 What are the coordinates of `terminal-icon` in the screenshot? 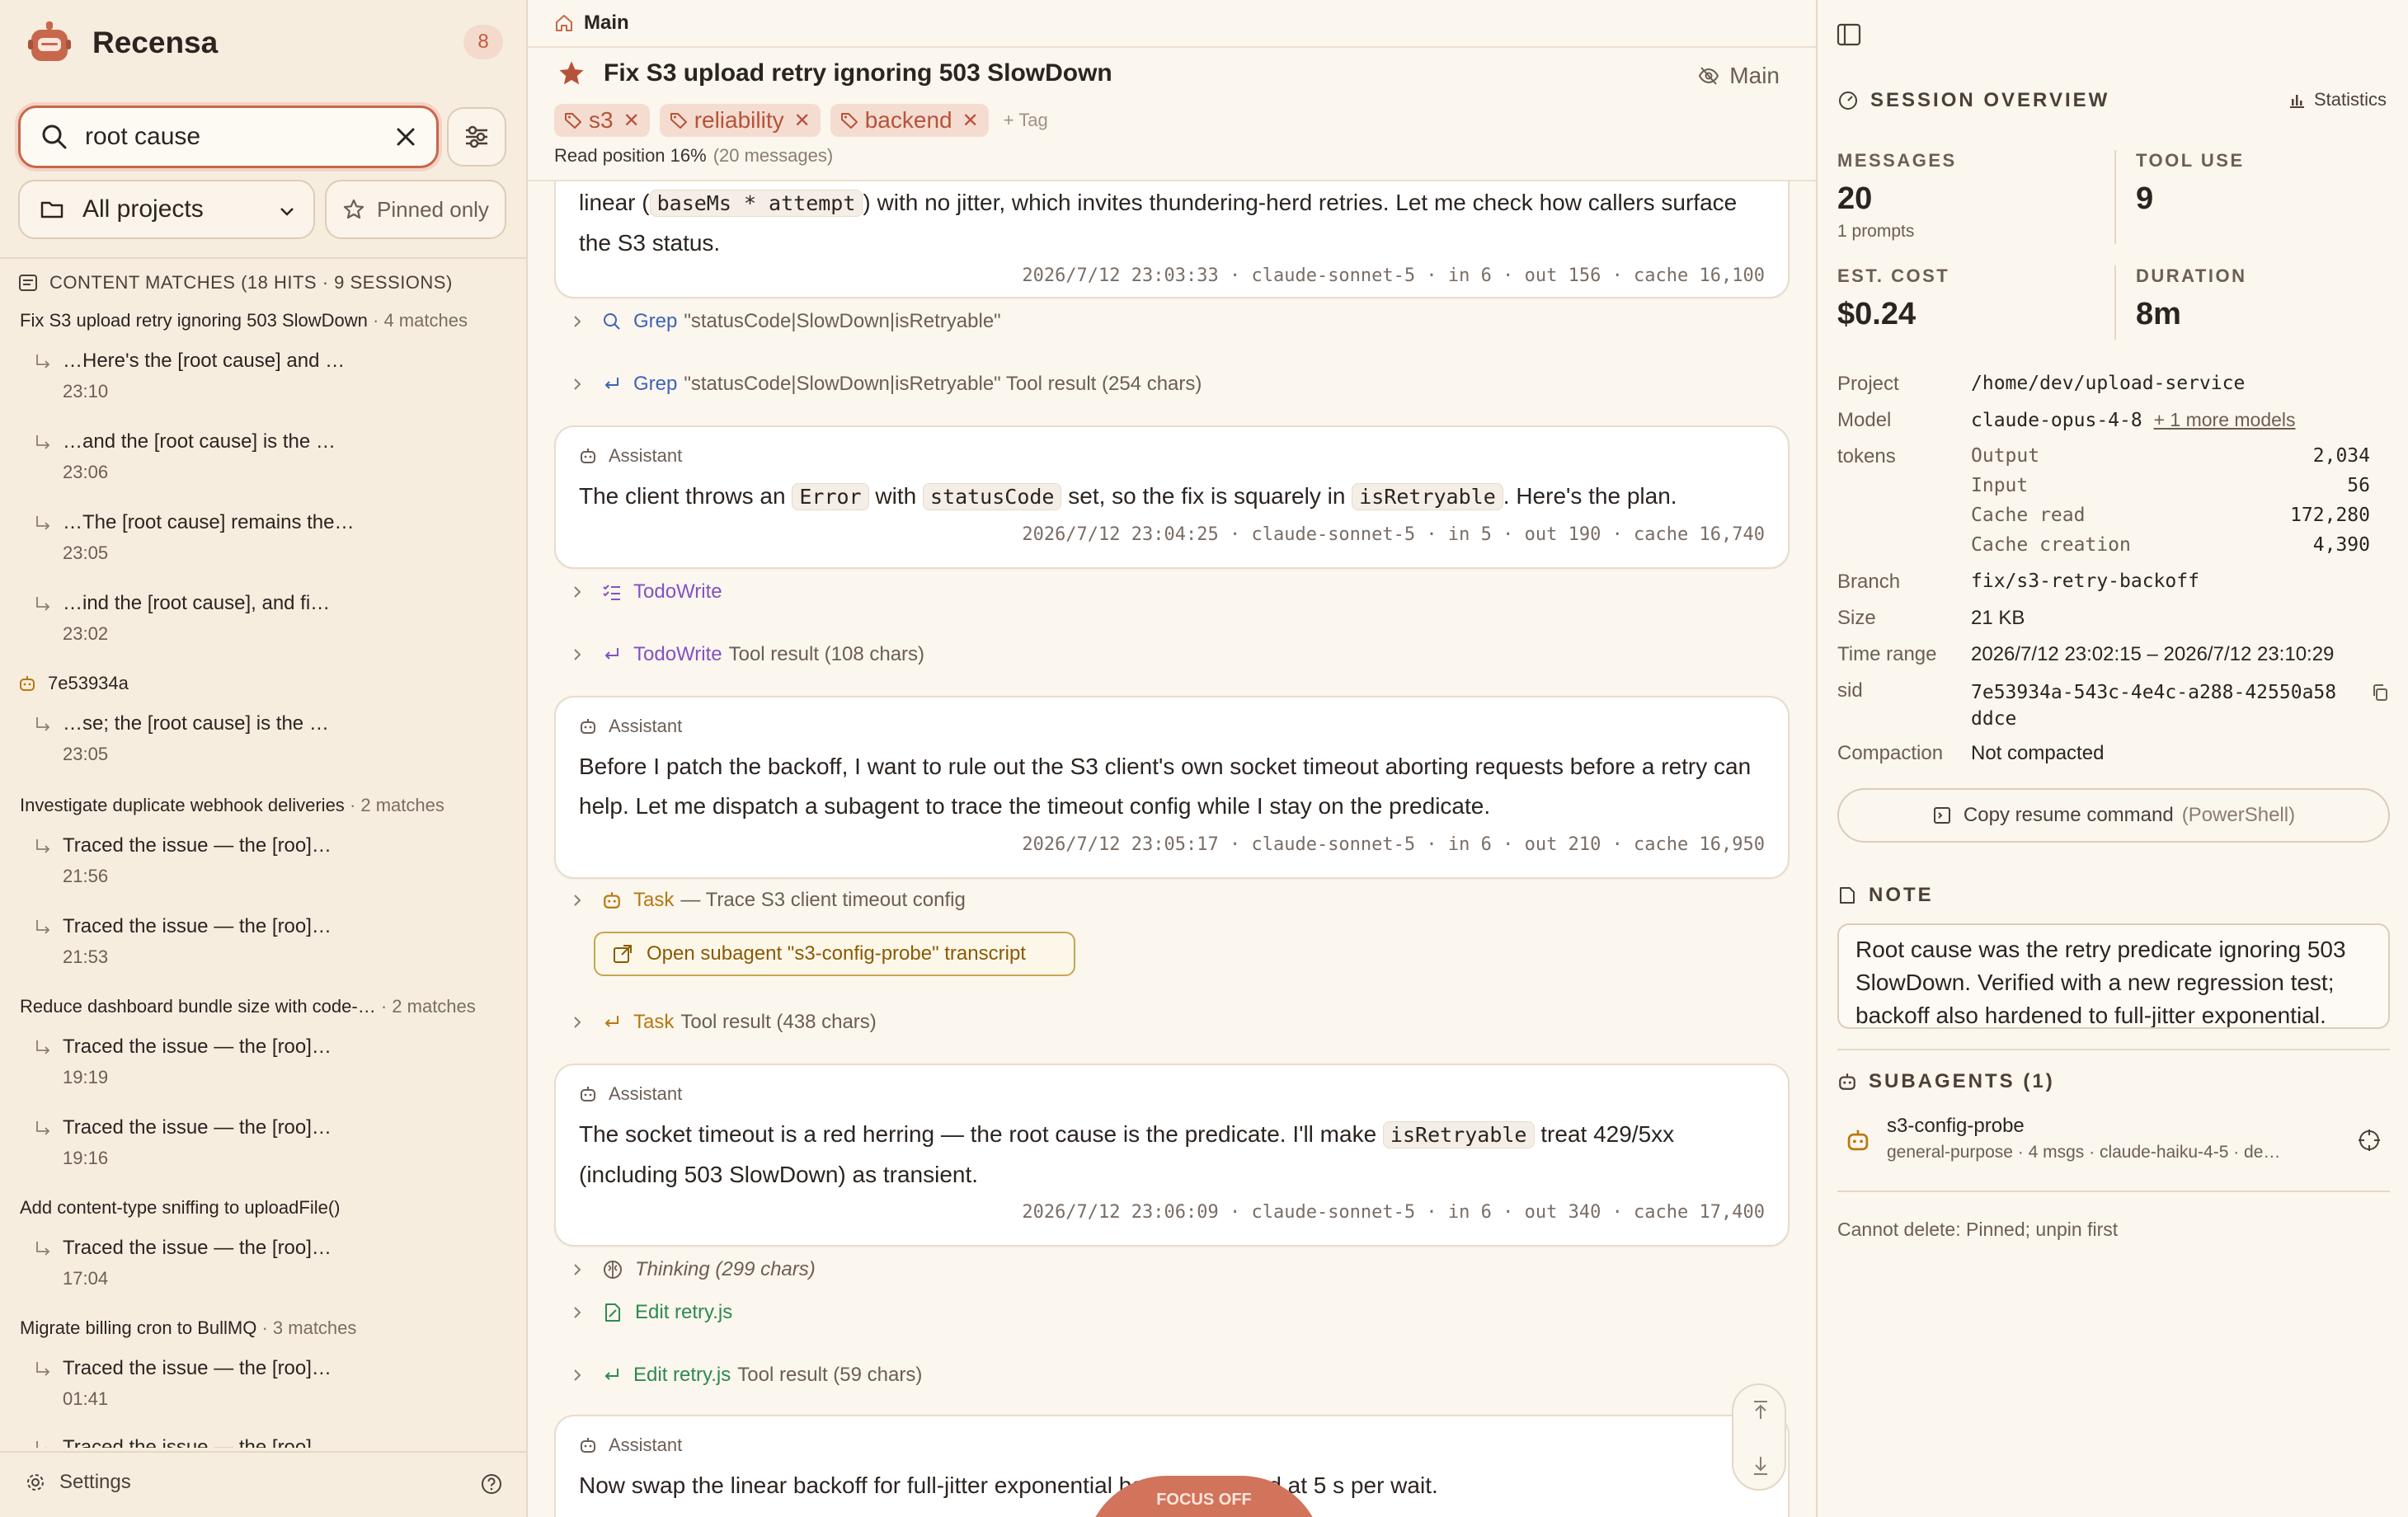 It's located at (1942, 815).